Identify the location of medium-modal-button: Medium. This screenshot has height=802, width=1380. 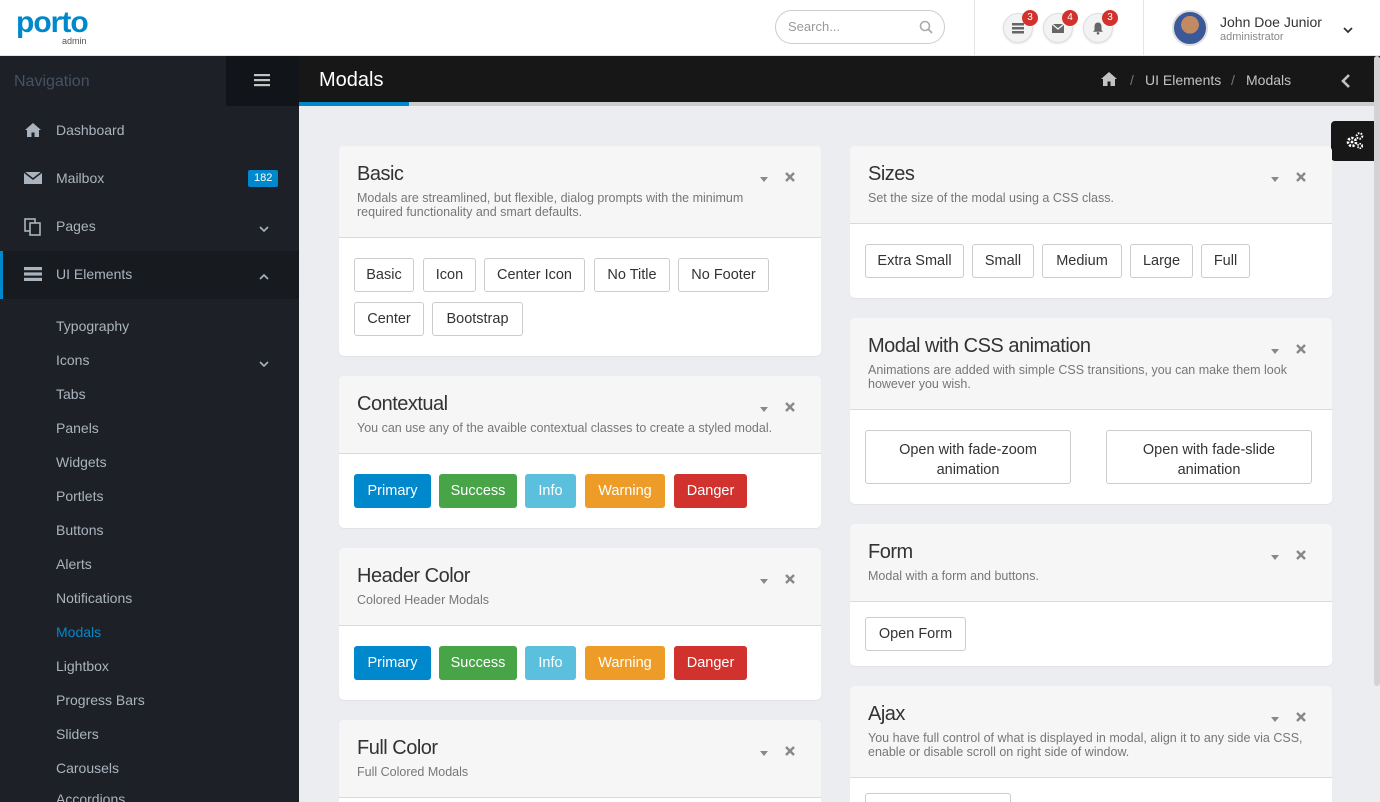
(1082, 261).